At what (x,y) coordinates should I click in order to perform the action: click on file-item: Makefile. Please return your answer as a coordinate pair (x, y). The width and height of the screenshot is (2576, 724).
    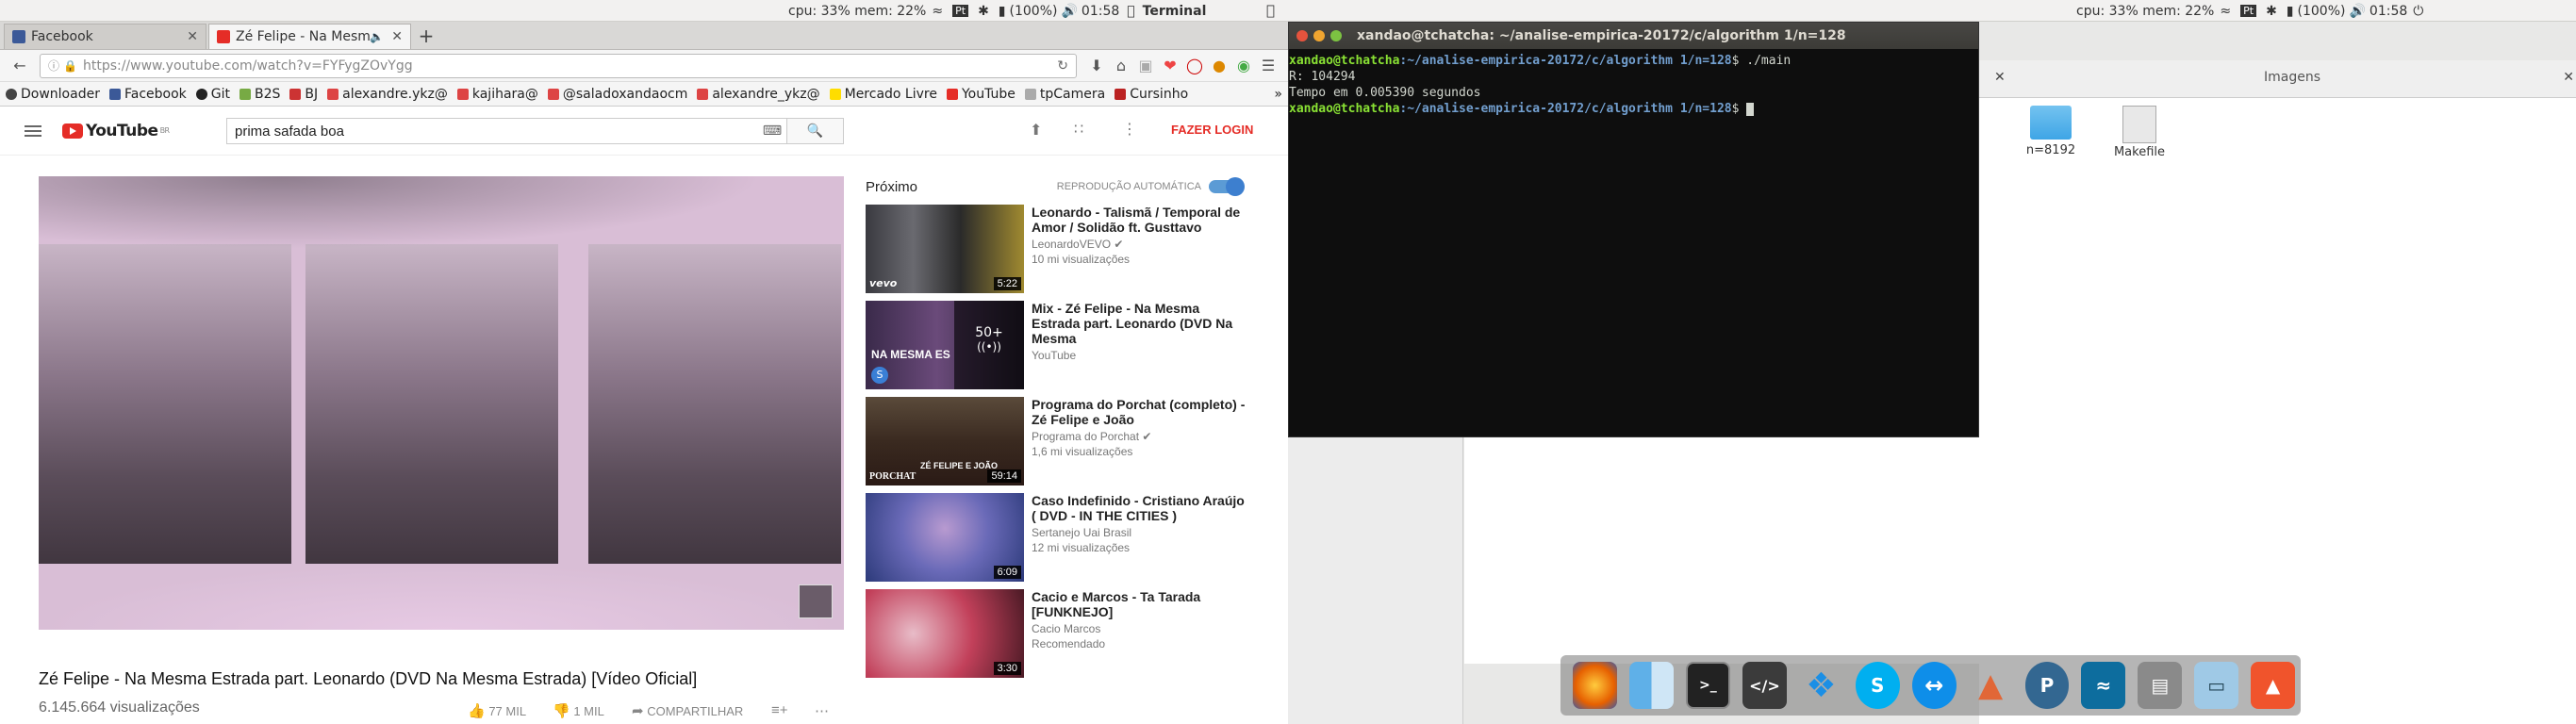
    Looking at the image, I should click on (2139, 132).